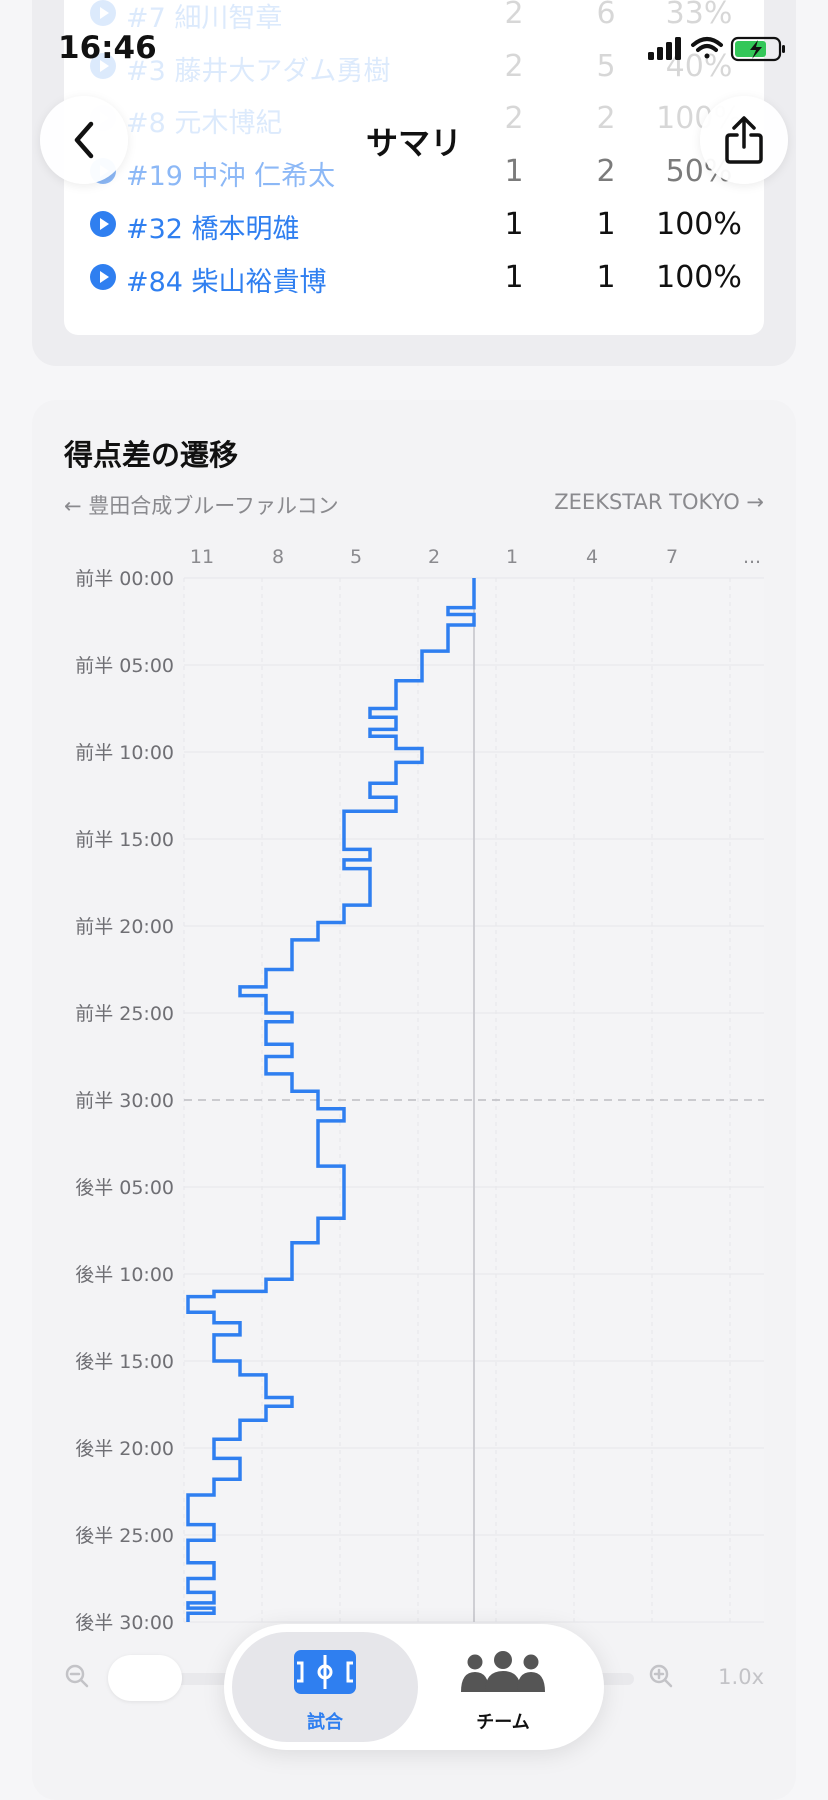 Image resolution: width=828 pixels, height=1800 pixels. Describe the element at coordinates (512, 557) in the screenshot. I see `x-tick-label: 1` at that location.